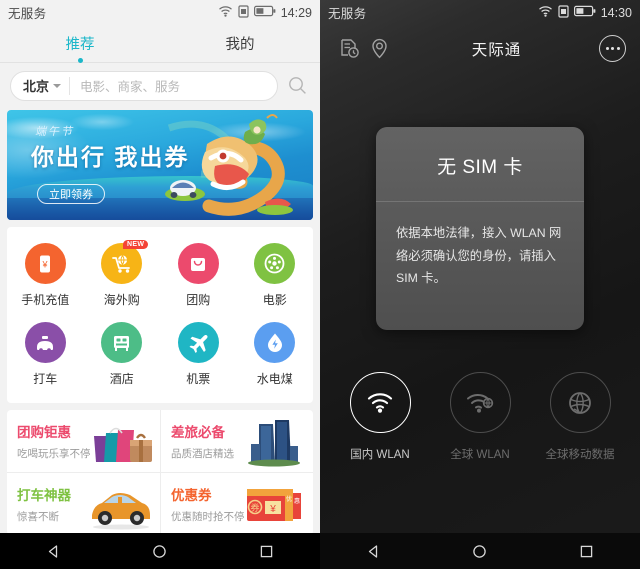 The width and height of the screenshot is (640, 569). I want to click on search-bar: 北京 电影、商家、服务, so click(144, 85).